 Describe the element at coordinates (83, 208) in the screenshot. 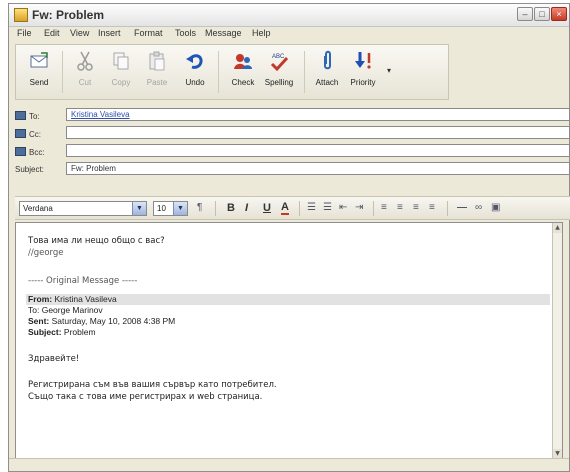

I see `font-select: Verdana ▼` at that location.